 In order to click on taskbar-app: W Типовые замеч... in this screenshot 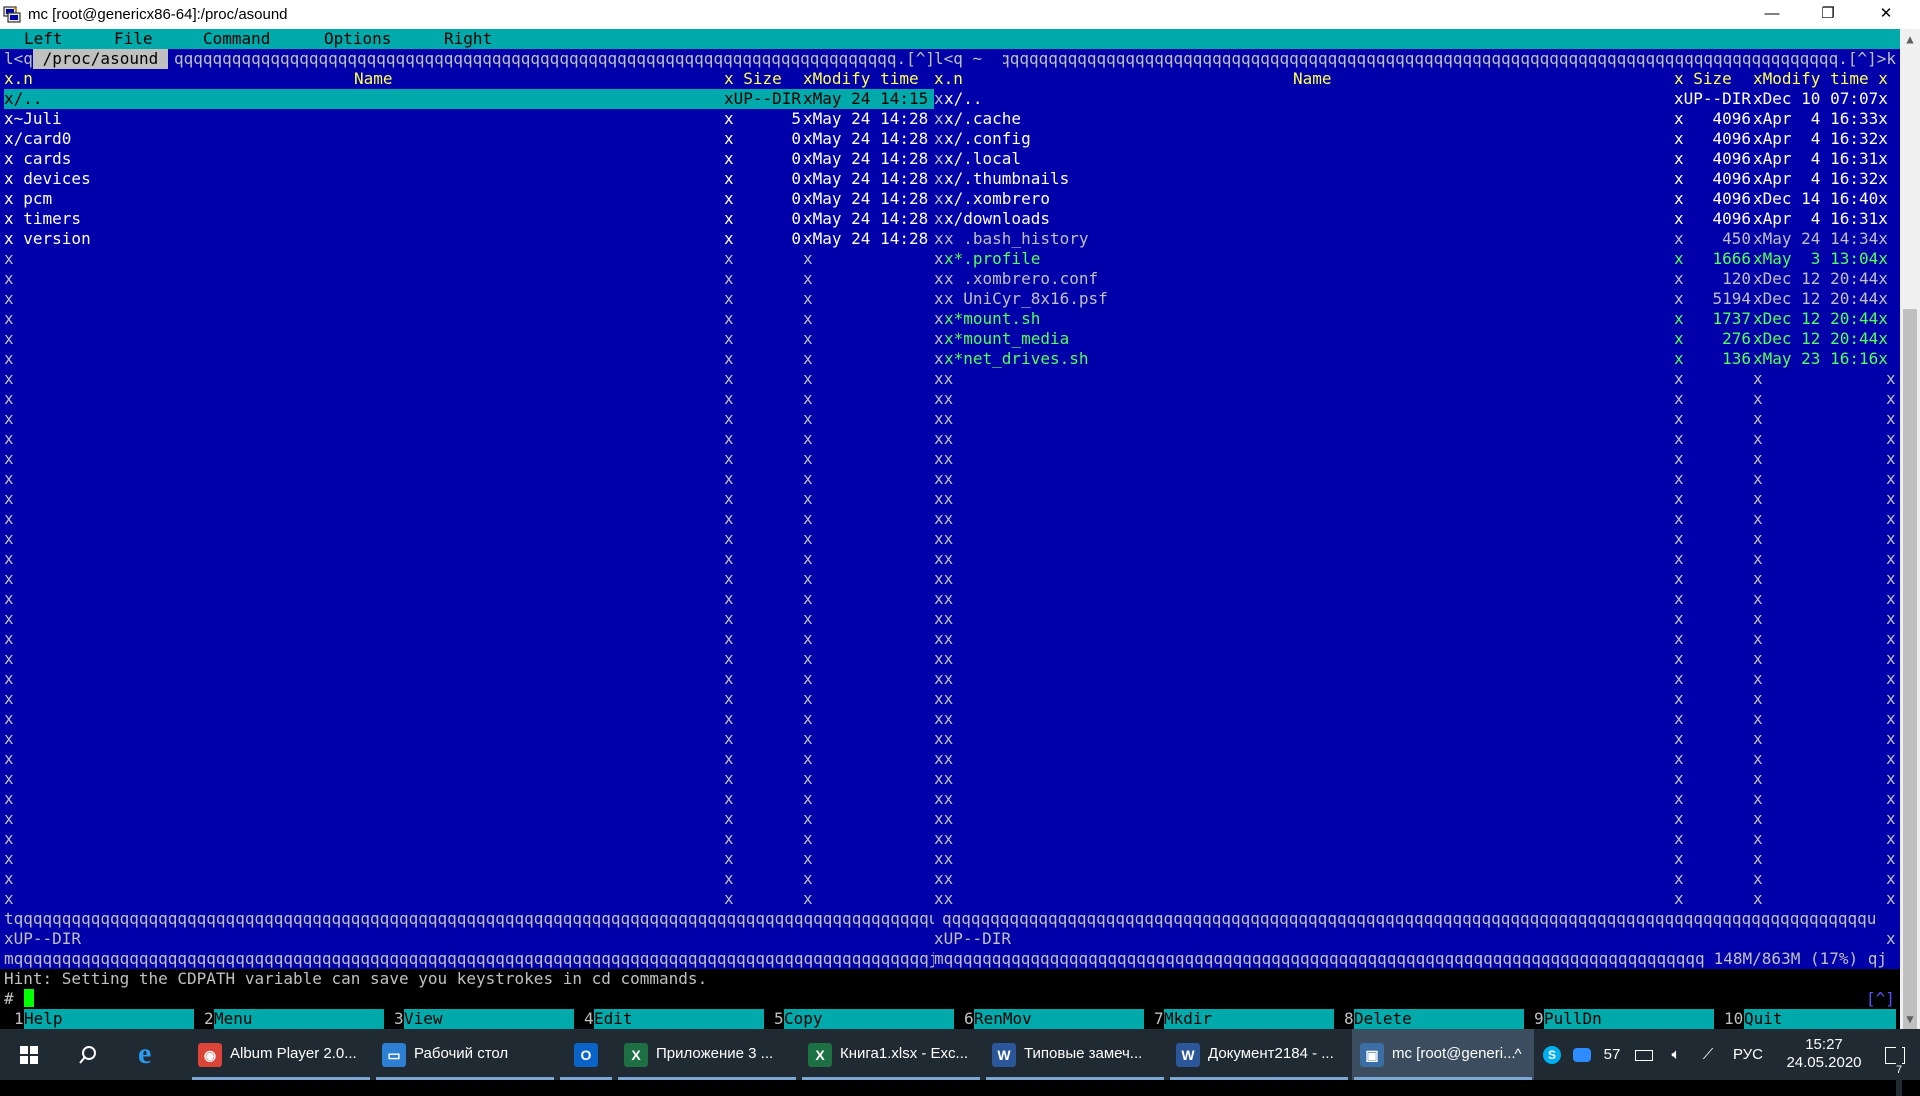, I will do `click(1075, 1054)`.